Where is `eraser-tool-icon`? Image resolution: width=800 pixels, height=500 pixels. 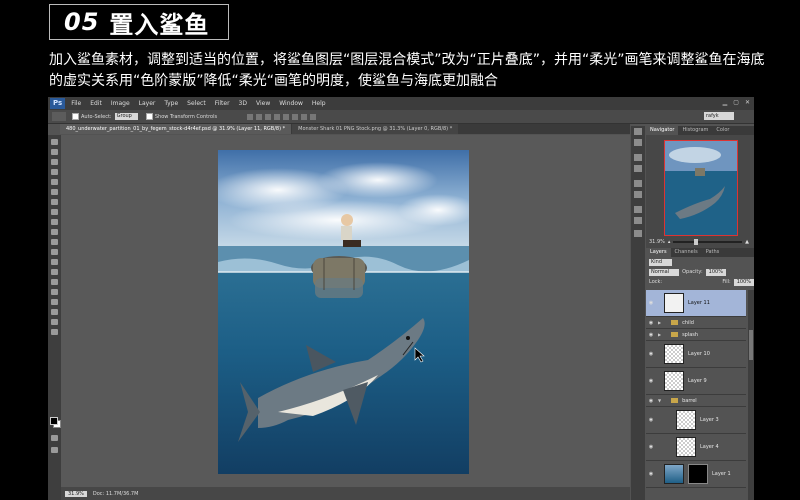 eraser-tool-icon is located at coordinates (54, 242).